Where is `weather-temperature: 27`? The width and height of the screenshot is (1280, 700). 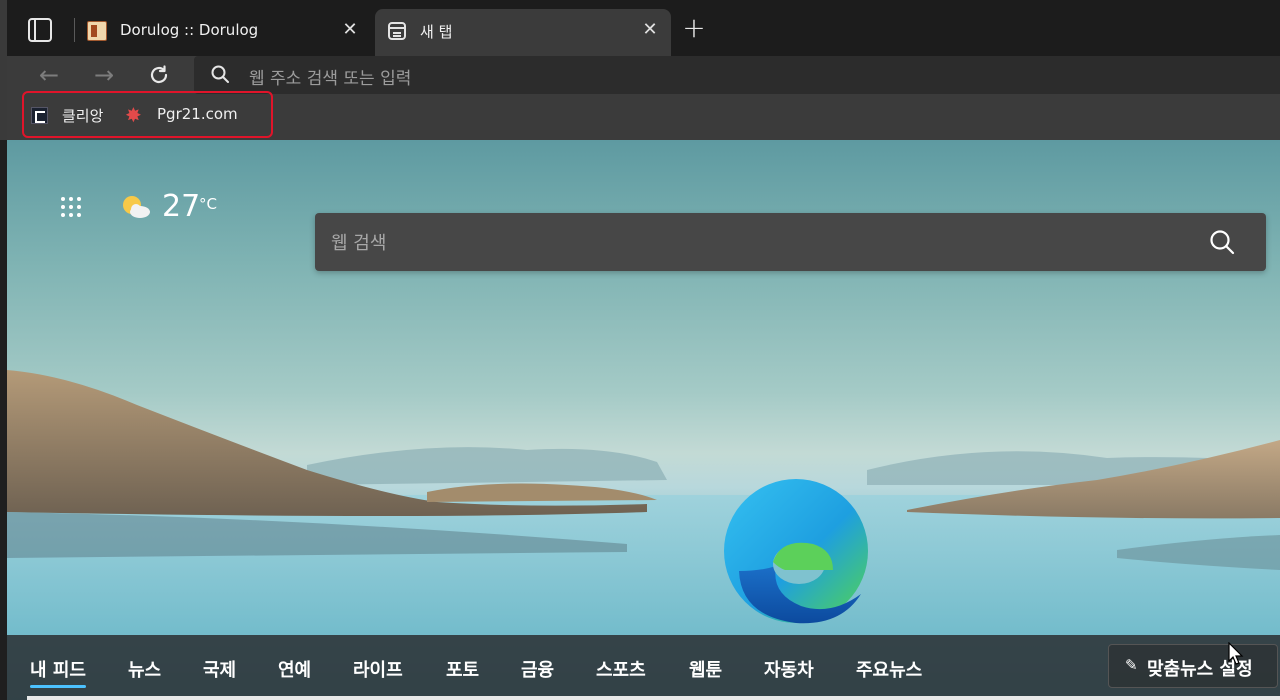 weather-temperature: 27 is located at coordinates (181, 206).